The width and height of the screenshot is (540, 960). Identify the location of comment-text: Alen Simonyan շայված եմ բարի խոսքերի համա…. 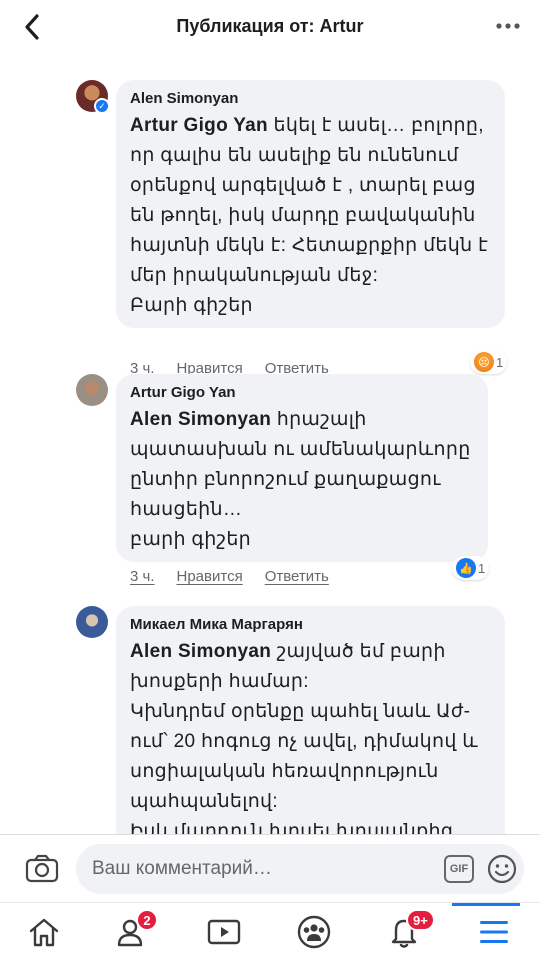
(304, 737).